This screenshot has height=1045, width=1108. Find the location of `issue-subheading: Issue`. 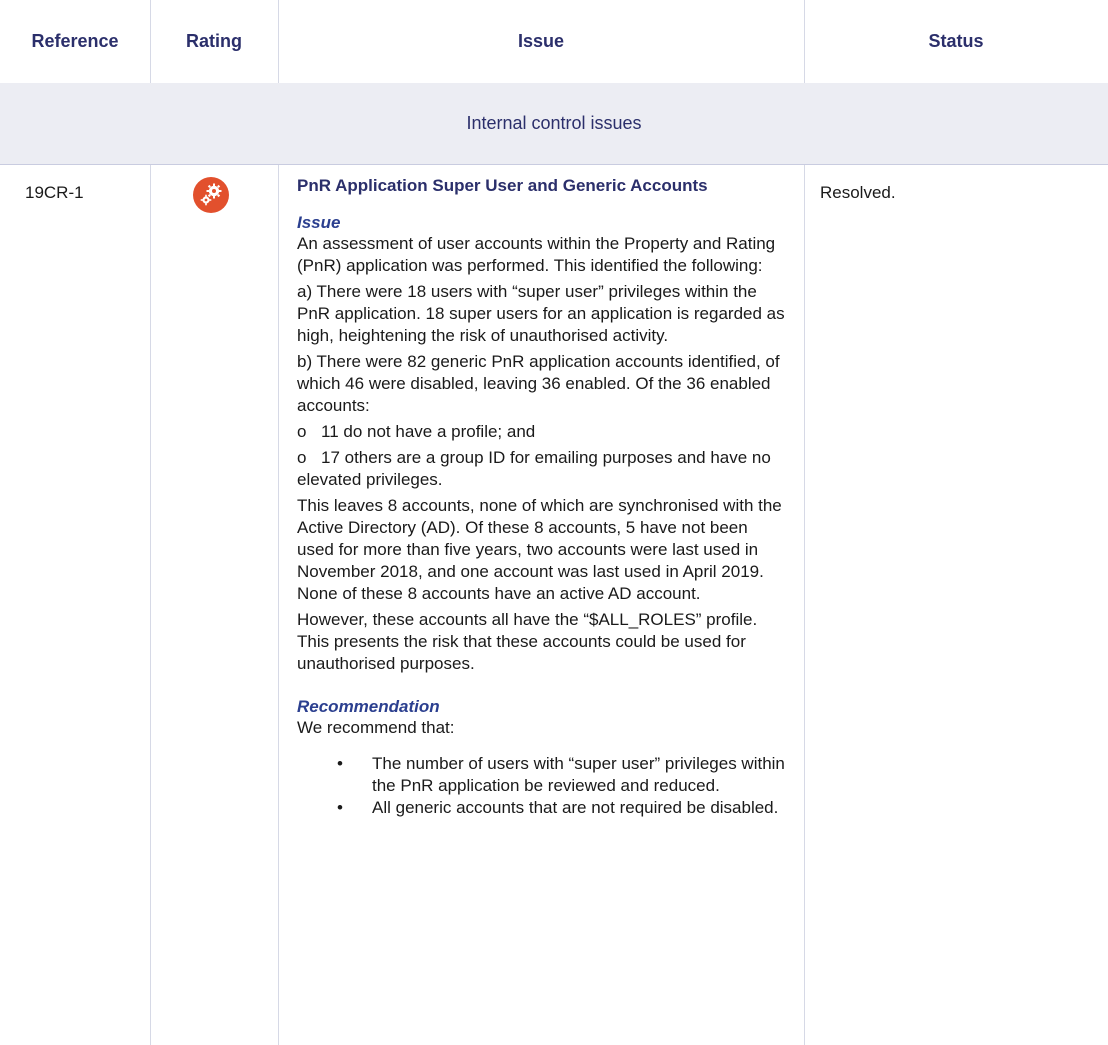

issue-subheading: Issue is located at coordinates (319, 222).